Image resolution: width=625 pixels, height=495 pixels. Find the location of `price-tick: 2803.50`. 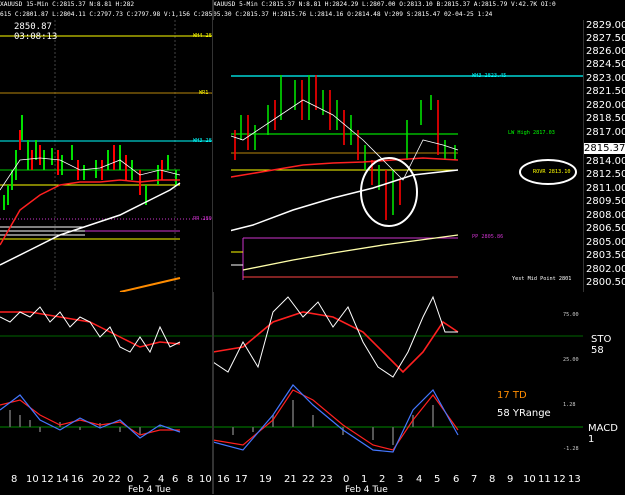

price-tick: 2803.50 is located at coordinates (605, 255).